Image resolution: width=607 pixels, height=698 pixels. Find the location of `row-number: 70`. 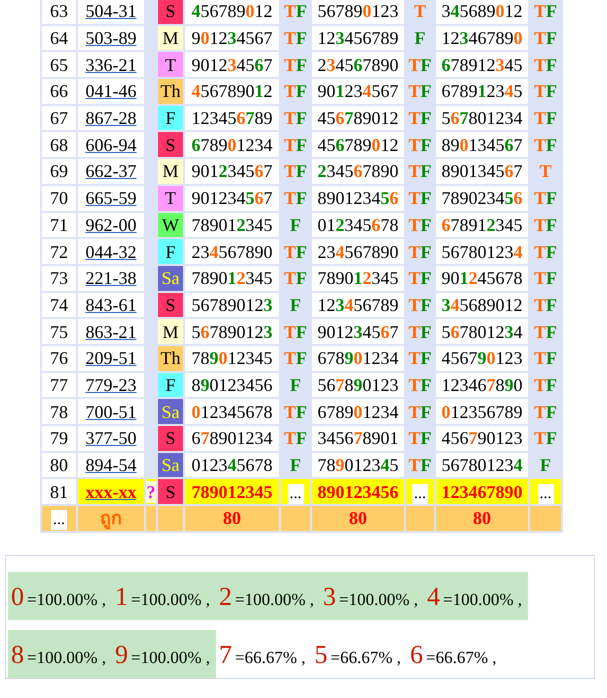

row-number: 70 is located at coordinates (59, 198).